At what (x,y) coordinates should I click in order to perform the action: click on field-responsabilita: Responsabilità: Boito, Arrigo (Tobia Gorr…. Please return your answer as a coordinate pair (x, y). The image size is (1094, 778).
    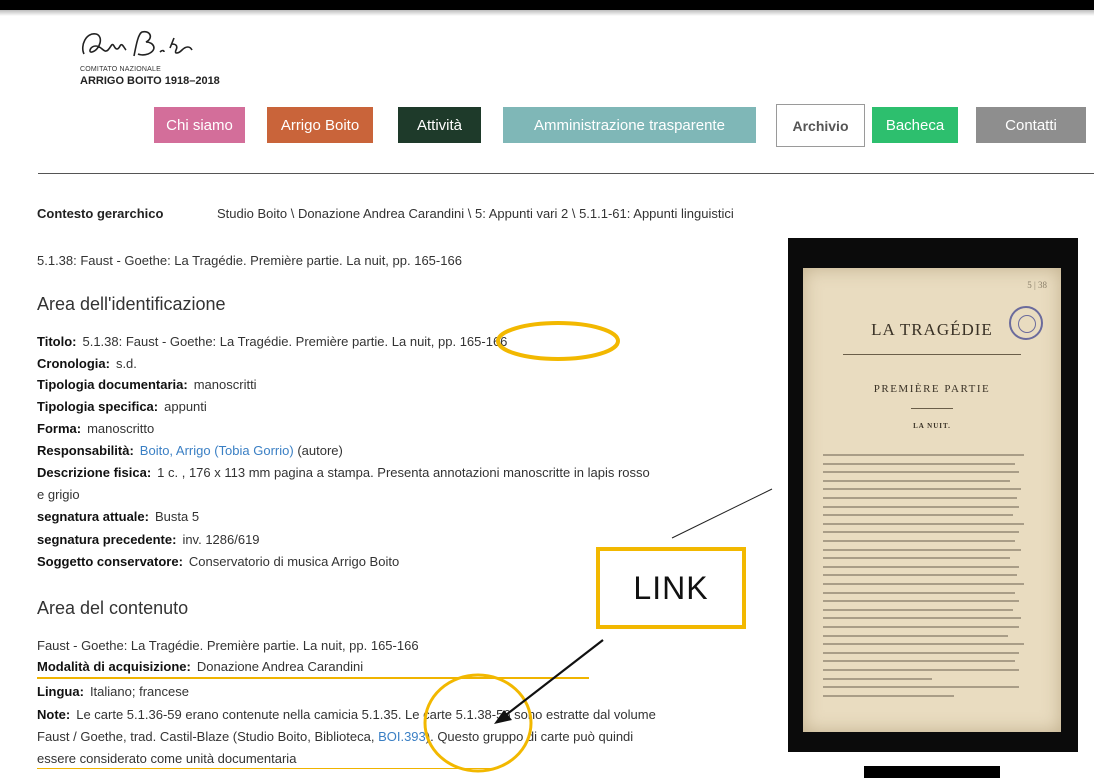
    Looking at the image, I should click on (190, 450).